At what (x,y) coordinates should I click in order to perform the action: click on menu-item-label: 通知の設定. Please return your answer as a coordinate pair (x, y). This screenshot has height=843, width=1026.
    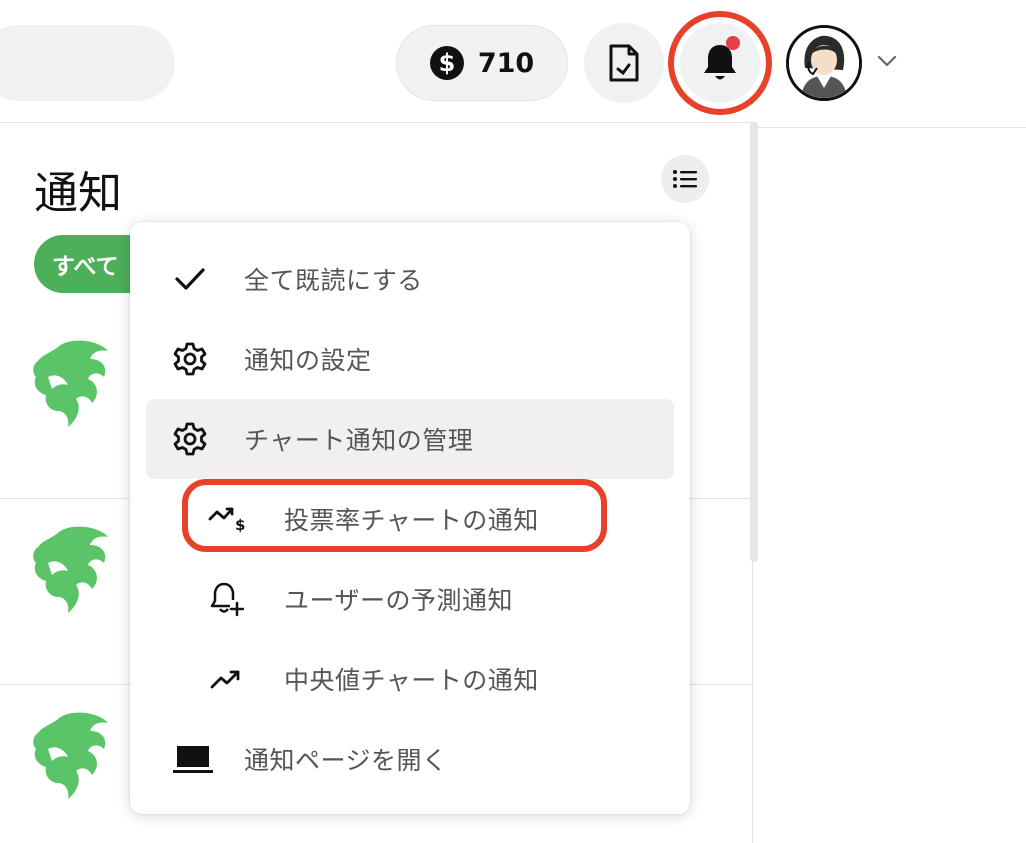
    Looking at the image, I should click on (308, 360).